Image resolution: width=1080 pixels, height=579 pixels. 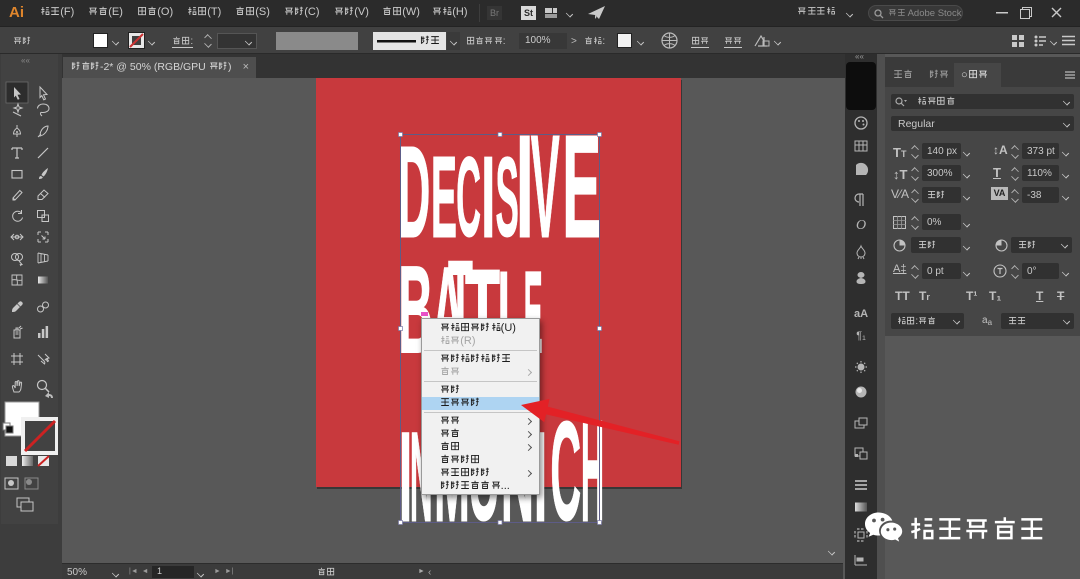 I want to click on svg-text: E, so click(x=581, y=186).